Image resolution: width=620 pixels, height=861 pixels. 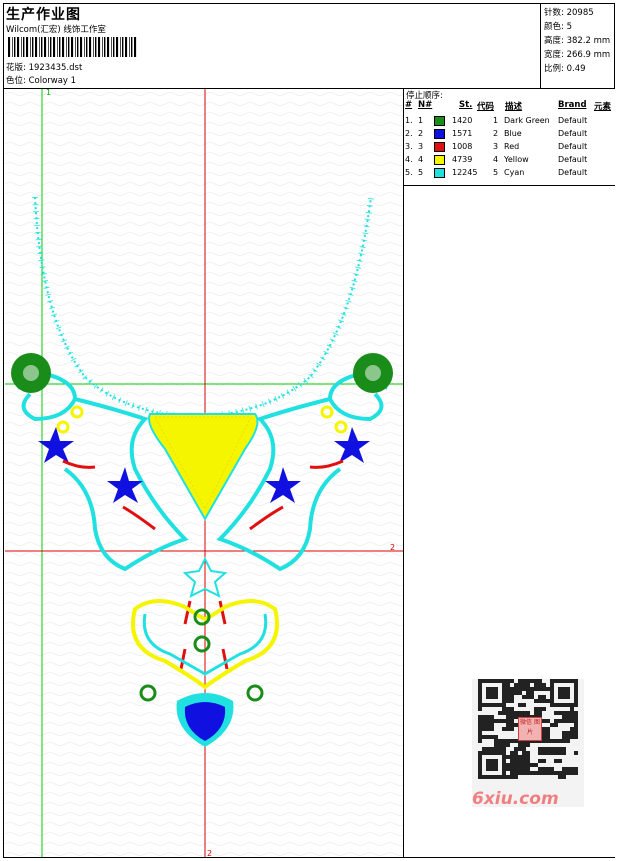 What do you see at coordinates (527, 120) in the screenshot?
I see `row-description: Dark Green` at bounding box center [527, 120].